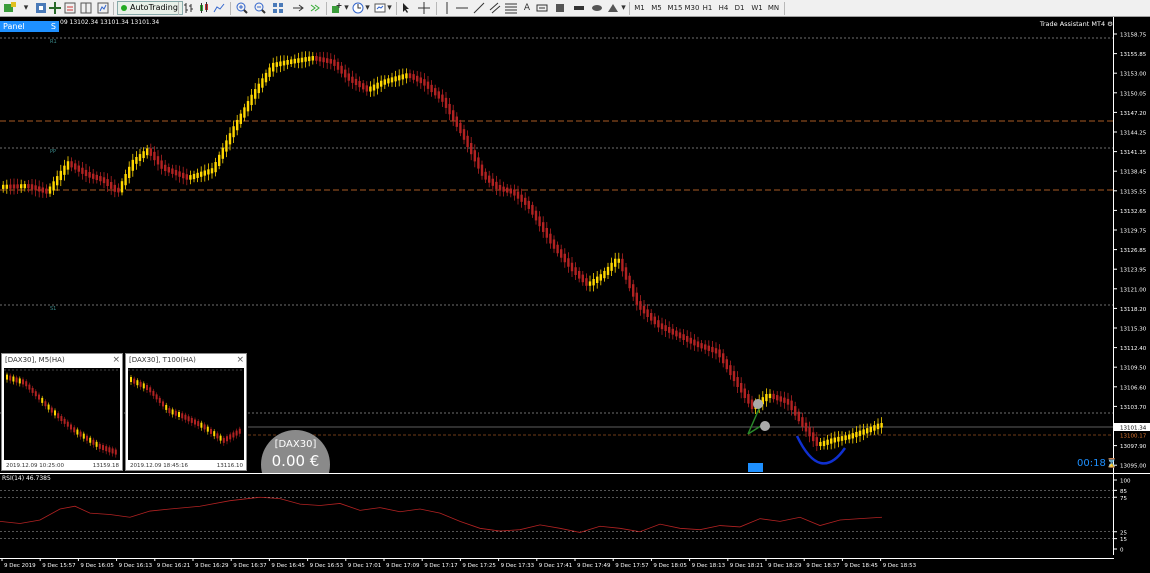  I want to click on periods-icon, so click(358, 8).